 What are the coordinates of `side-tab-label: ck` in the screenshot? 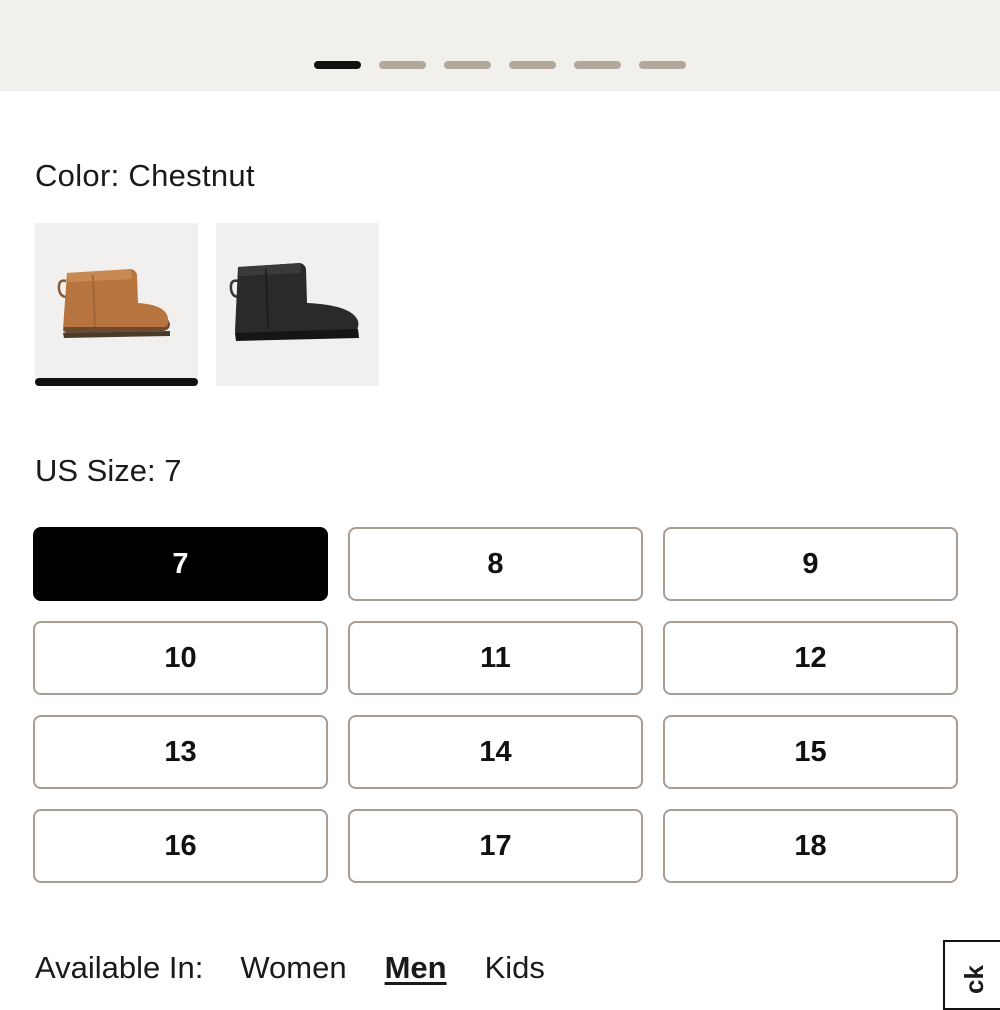 It's located at (974, 979).